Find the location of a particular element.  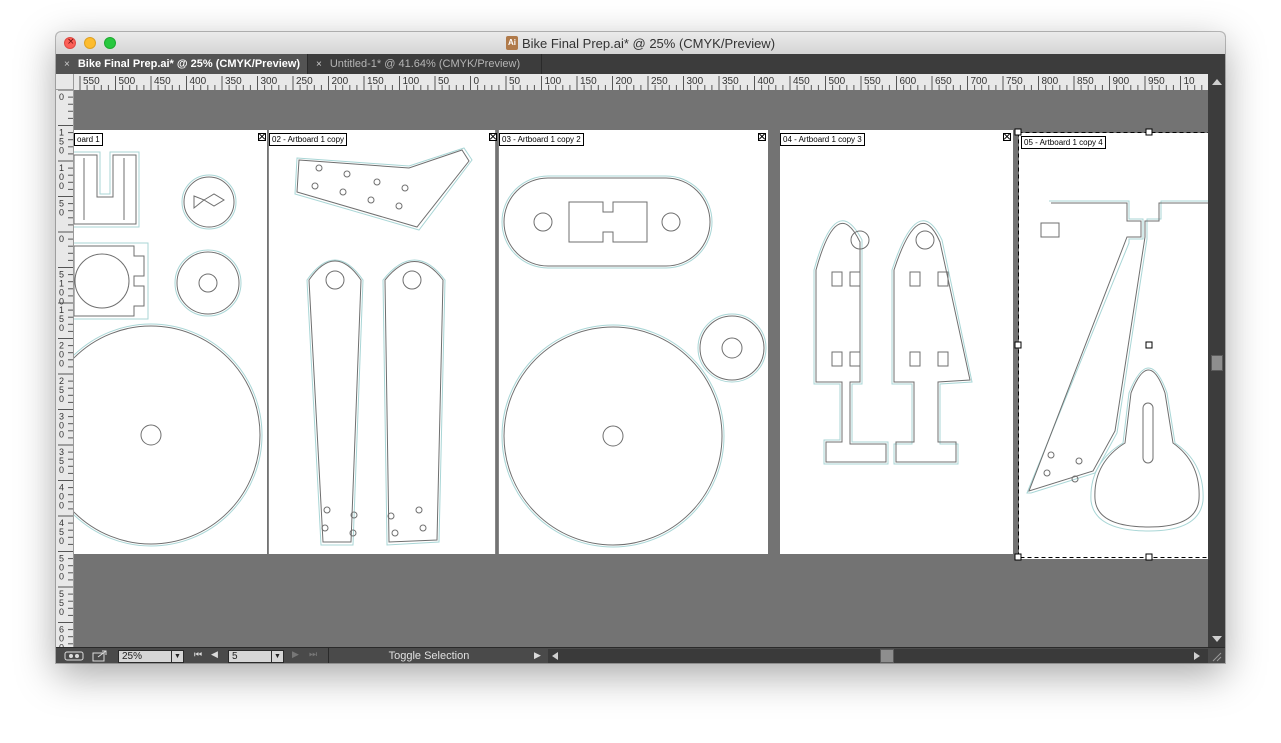

vertical-scrollbar is located at coordinates (1216, 360).